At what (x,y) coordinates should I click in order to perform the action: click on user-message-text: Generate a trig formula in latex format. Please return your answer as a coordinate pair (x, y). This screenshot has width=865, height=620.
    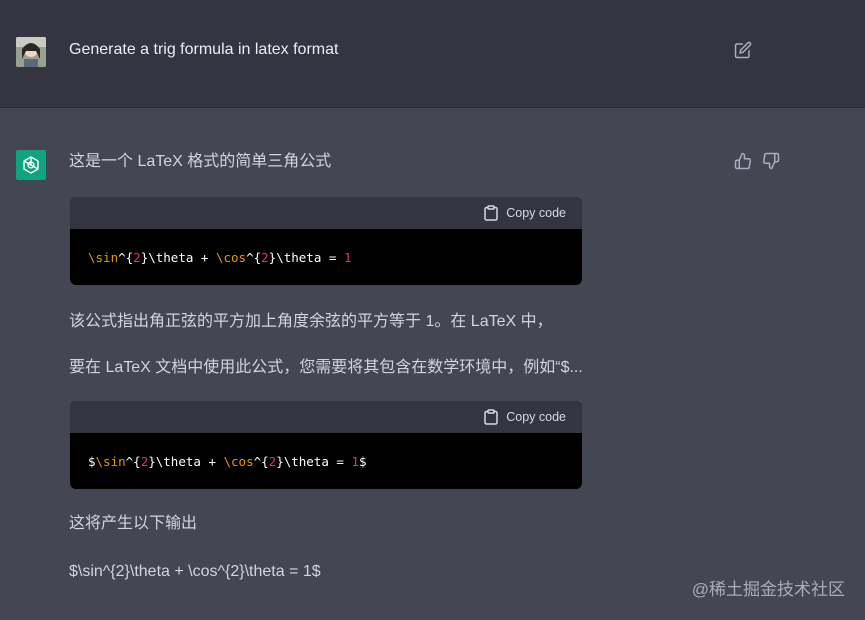
    Looking at the image, I should click on (204, 49).